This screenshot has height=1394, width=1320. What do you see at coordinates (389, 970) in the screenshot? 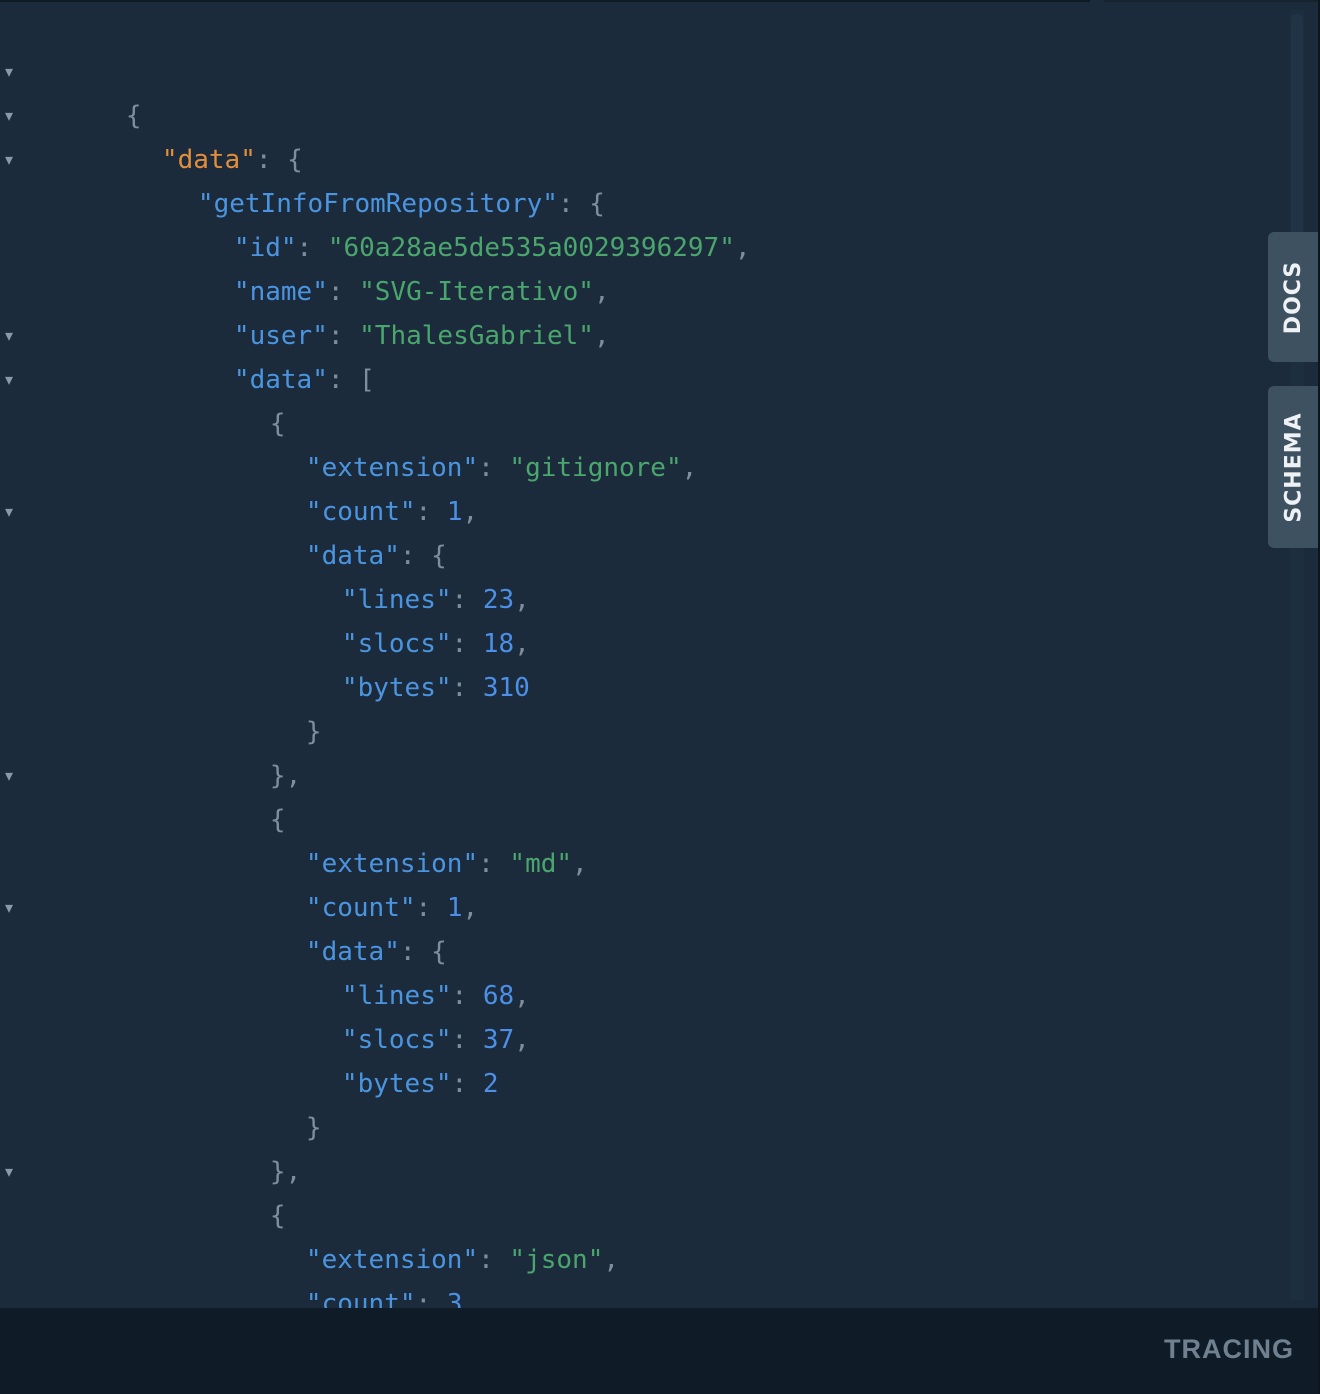
I see `json-line: "lines": 68,` at bounding box center [389, 970].